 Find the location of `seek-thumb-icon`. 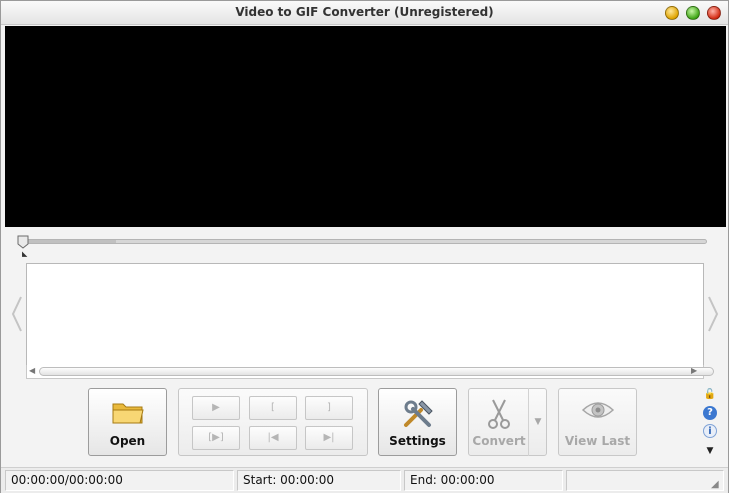

seek-thumb-icon is located at coordinates (23, 242).